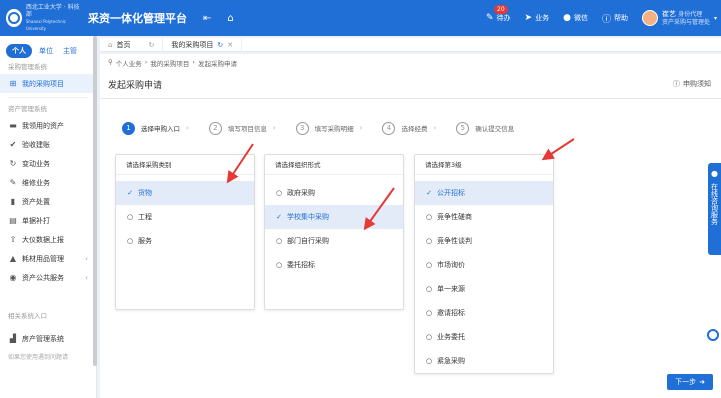 Image resolution: width=721 pixels, height=398 pixels. I want to click on building-icon: ▟, so click(13, 338).